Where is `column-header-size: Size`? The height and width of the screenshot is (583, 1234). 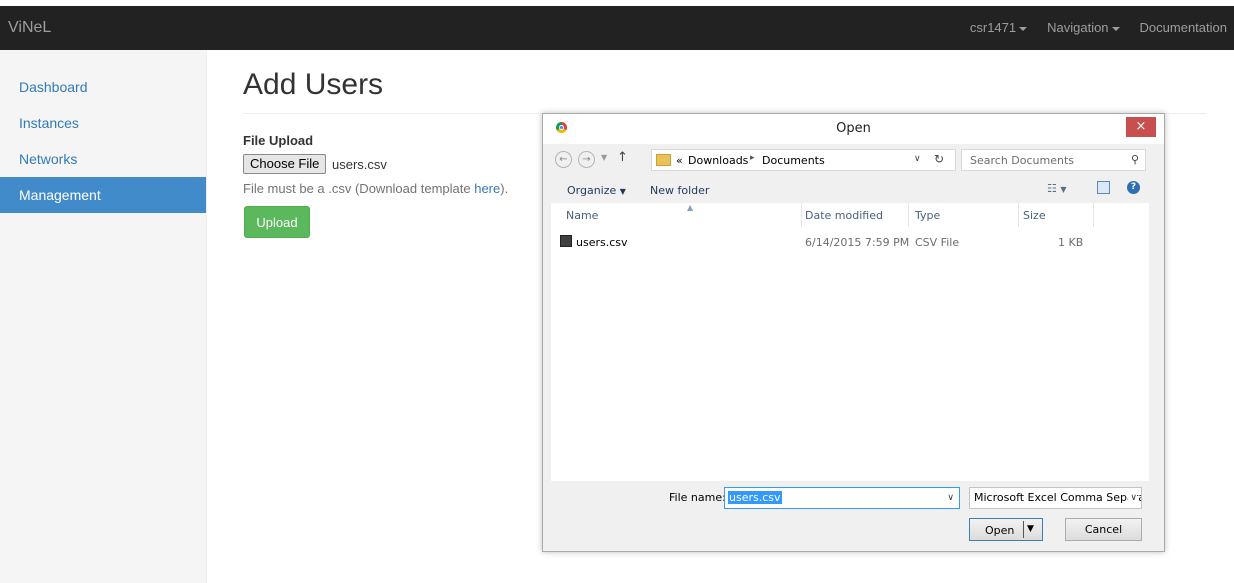 column-header-size: Size is located at coordinates (1034, 215).